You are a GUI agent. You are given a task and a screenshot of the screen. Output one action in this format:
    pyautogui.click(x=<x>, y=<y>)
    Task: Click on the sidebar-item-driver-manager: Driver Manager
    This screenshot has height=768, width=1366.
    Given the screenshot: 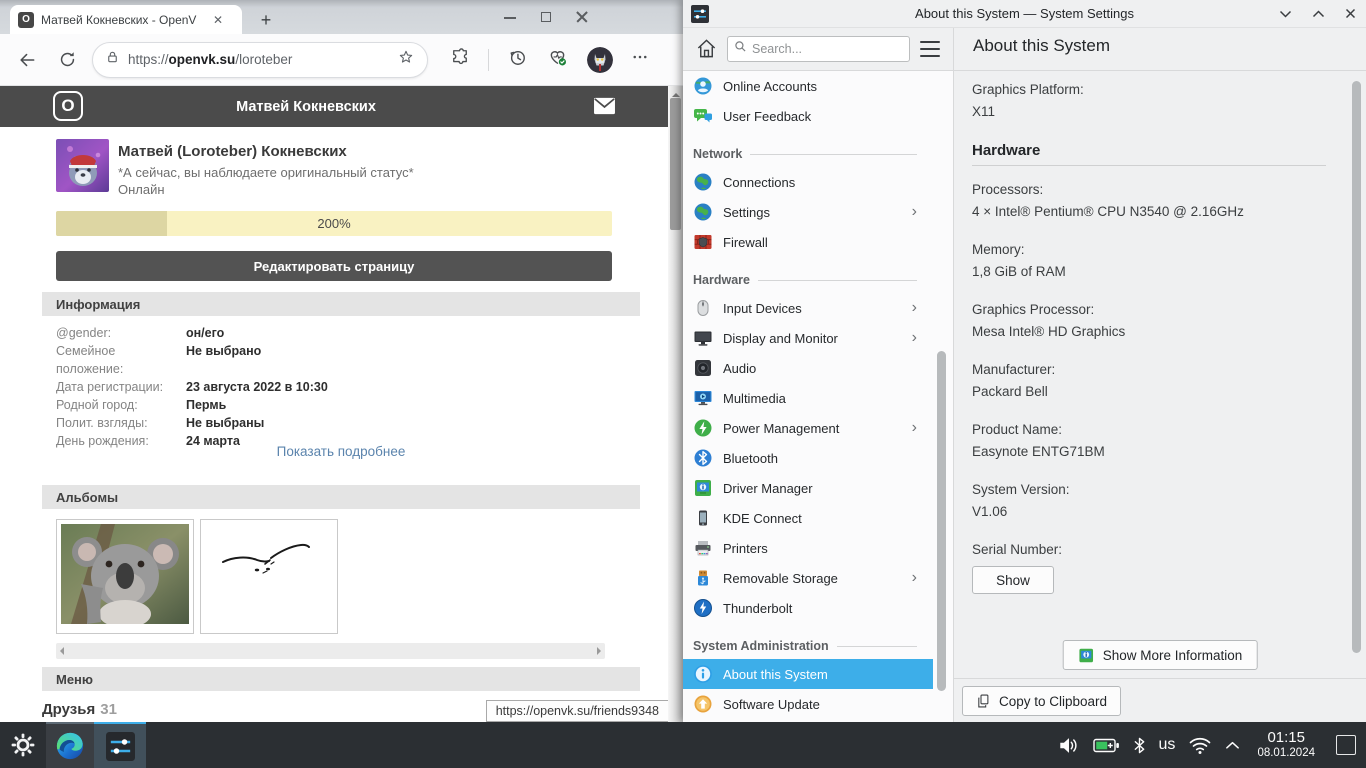 What is the action you would take?
    pyautogui.click(x=808, y=488)
    